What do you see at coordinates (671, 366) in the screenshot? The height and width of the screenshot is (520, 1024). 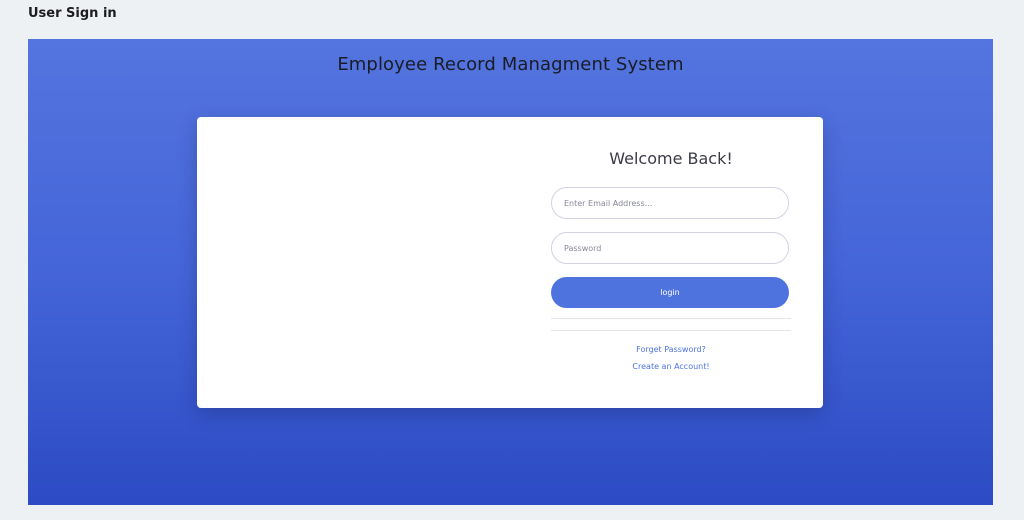 I see `create-account-link: Create an Account!` at bounding box center [671, 366].